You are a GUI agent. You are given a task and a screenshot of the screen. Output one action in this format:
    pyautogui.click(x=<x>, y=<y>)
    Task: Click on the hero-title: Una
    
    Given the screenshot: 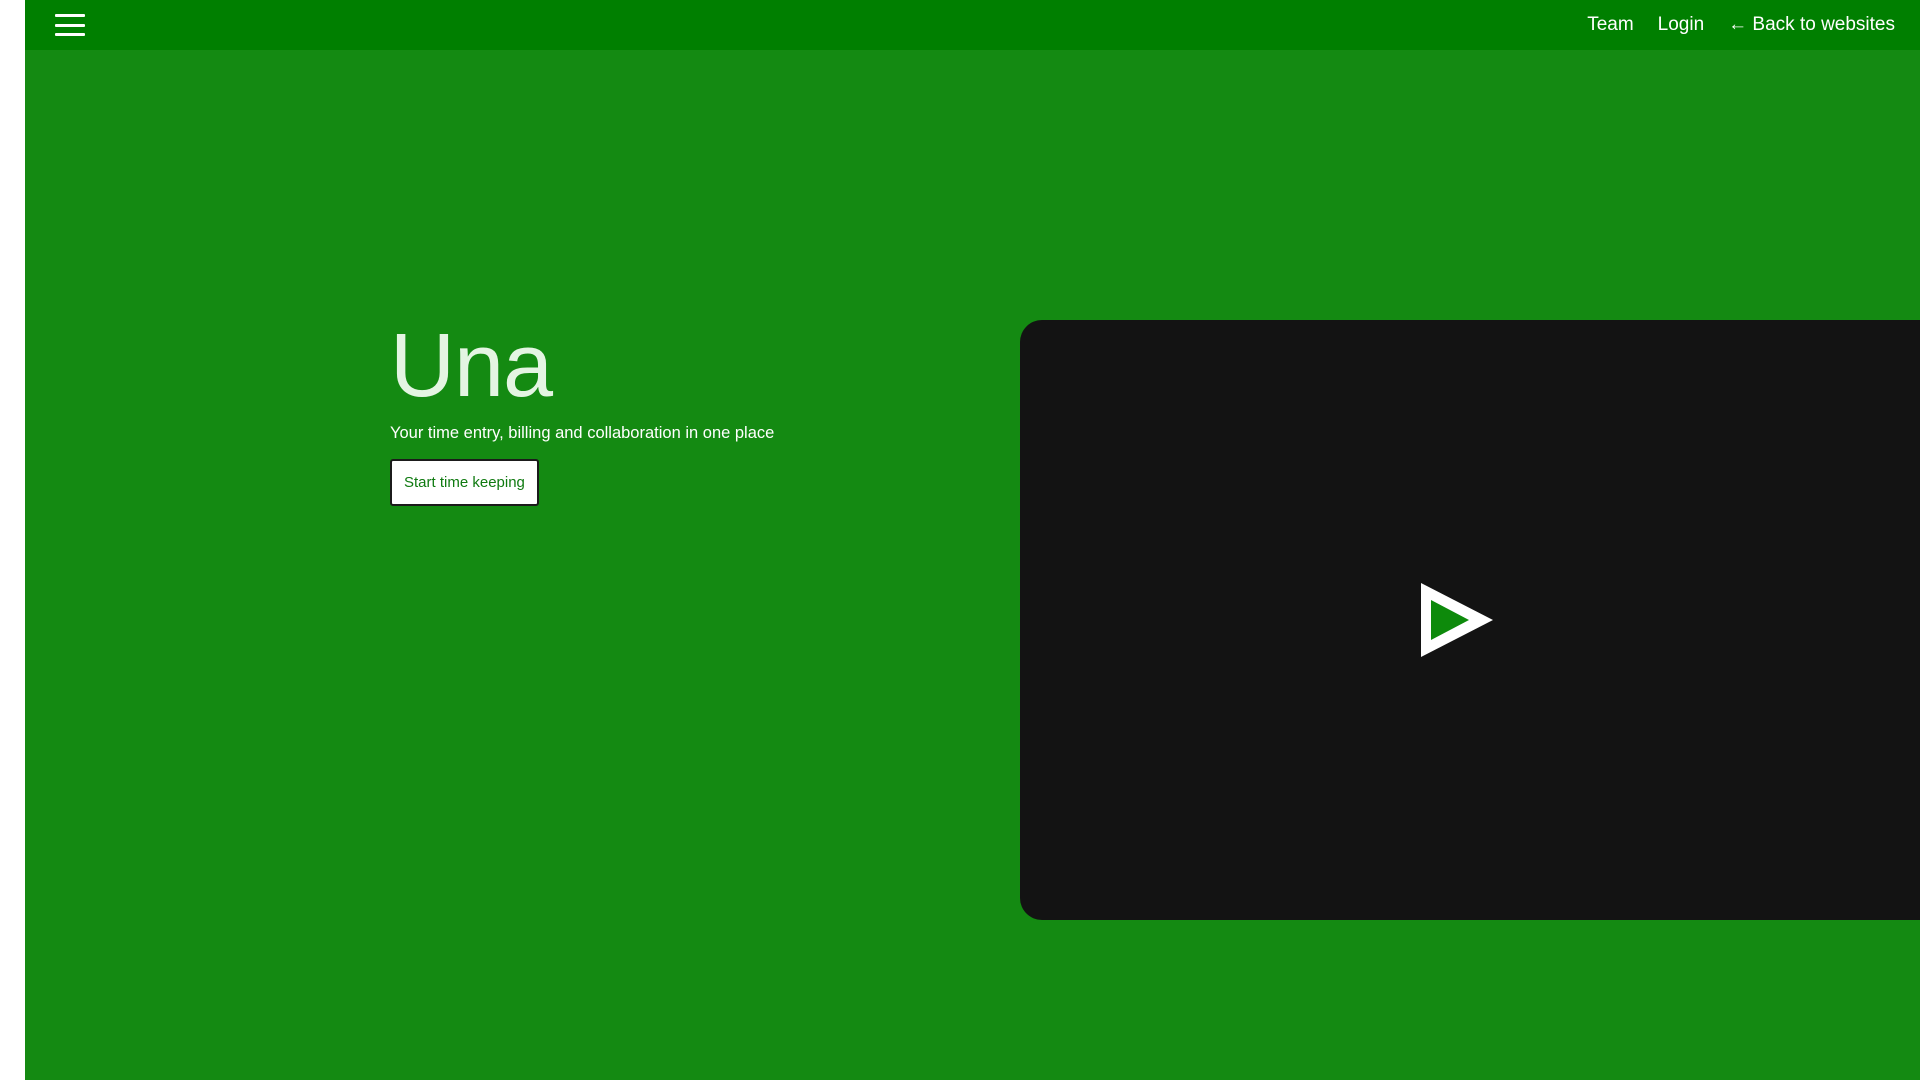 What is the action you would take?
    pyautogui.click(x=471, y=366)
    